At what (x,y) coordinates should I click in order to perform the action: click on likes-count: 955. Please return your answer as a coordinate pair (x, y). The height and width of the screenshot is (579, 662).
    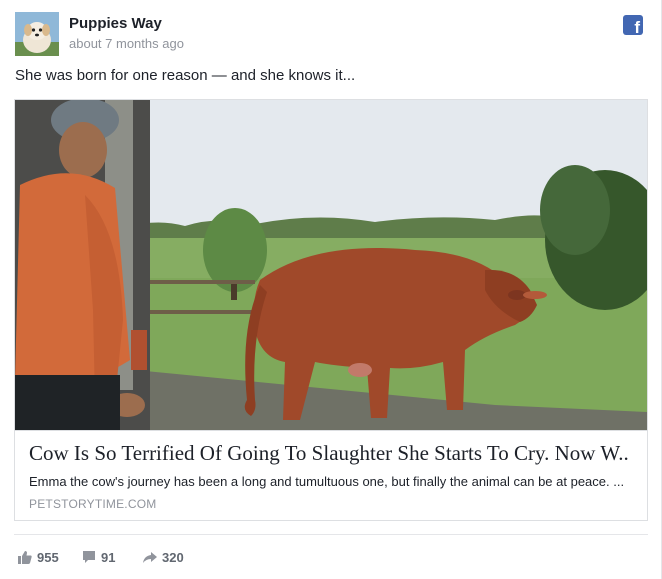
    Looking at the image, I should click on (38, 557).